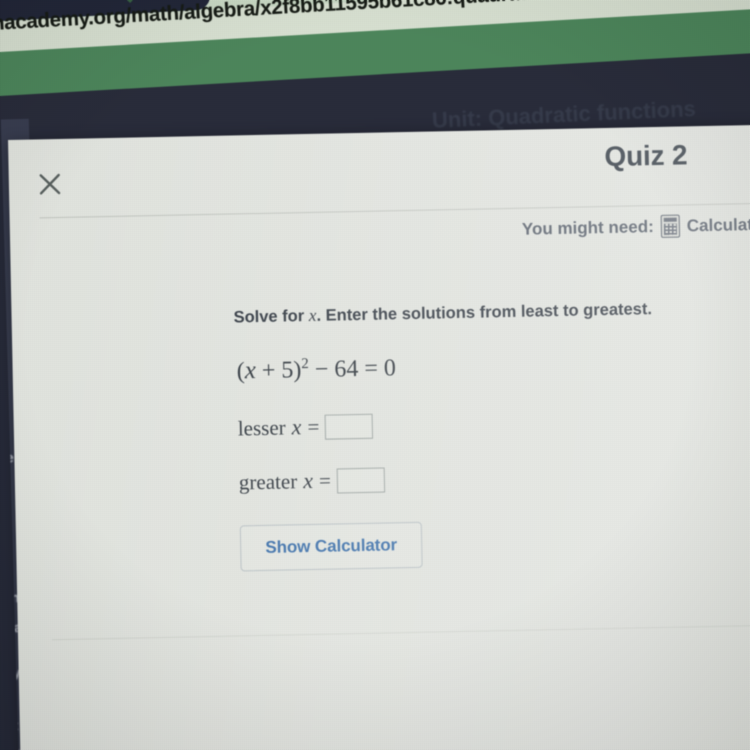 The width and height of the screenshot is (750, 750). I want to click on calculator-icon, so click(670, 226).